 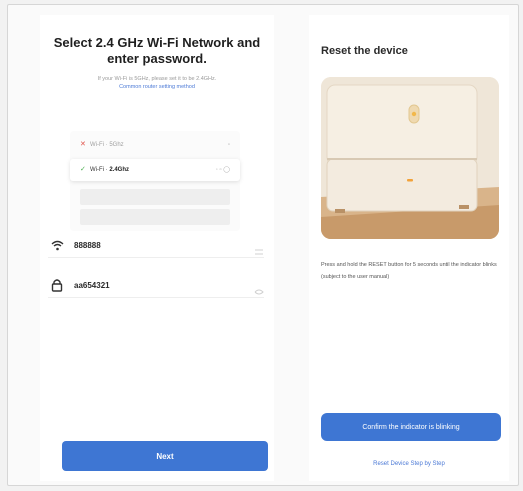 What do you see at coordinates (410, 158) in the screenshot?
I see `device-photo` at bounding box center [410, 158].